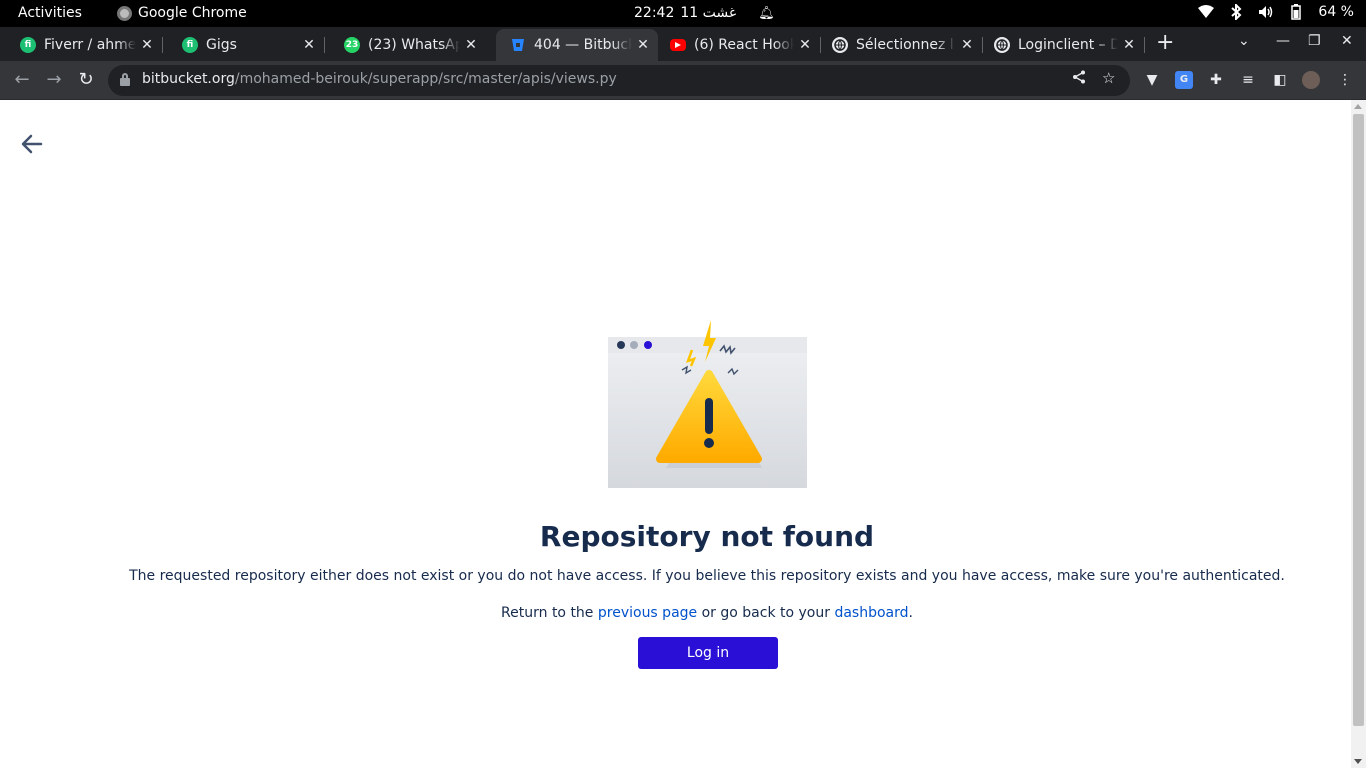 The image size is (1366, 768). What do you see at coordinates (221, 45) in the screenshot?
I see `tab-title: Gigs` at bounding box center [221, 45].